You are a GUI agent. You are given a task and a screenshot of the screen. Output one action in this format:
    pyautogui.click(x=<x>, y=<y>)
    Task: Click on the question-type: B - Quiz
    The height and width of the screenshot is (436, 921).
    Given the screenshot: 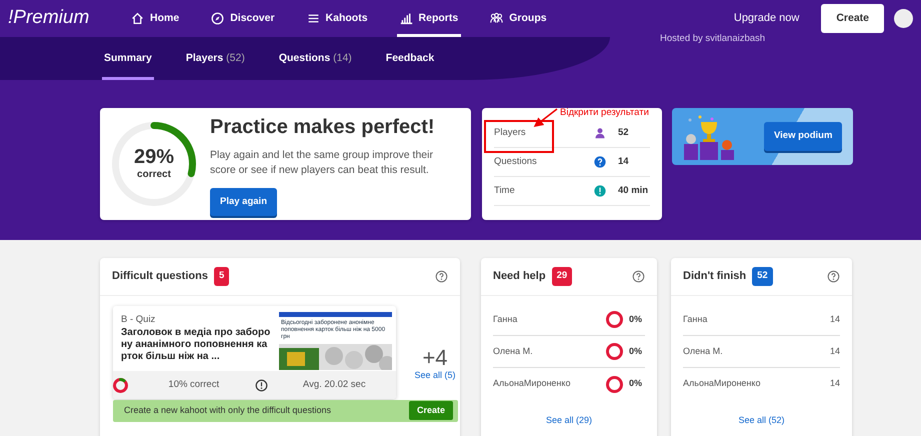 What is the action you would take?
    pyautogui.click(x=138, y=320)
    